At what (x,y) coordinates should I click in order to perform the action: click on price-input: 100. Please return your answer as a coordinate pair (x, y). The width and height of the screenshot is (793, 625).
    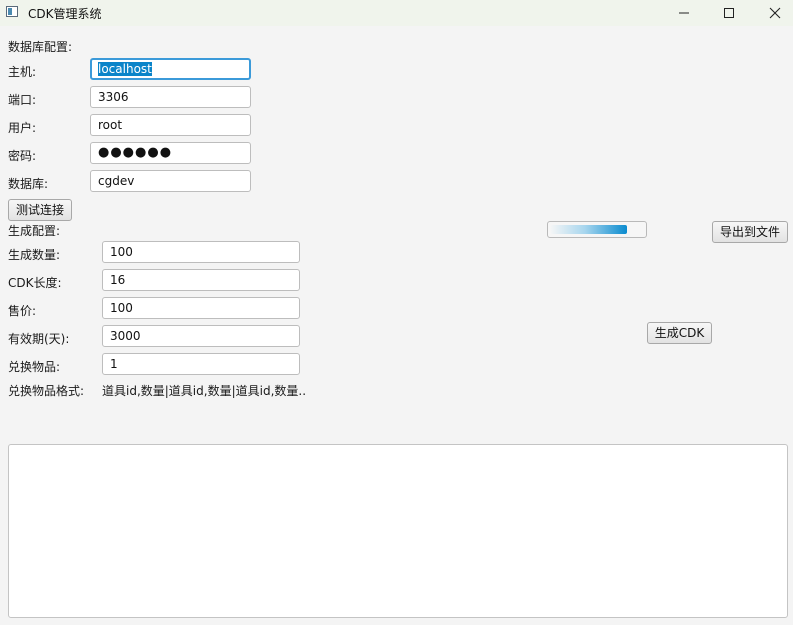
    Looking at the image, I should click on (201, 308).